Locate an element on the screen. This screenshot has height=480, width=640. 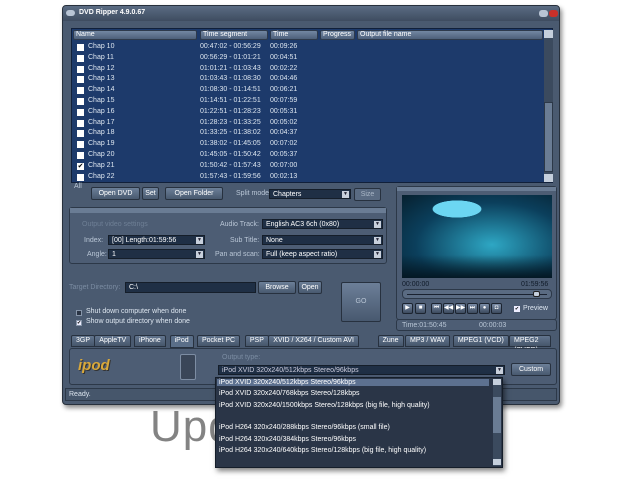
header-output-file: Output file name is located at coordinates (450, 35).